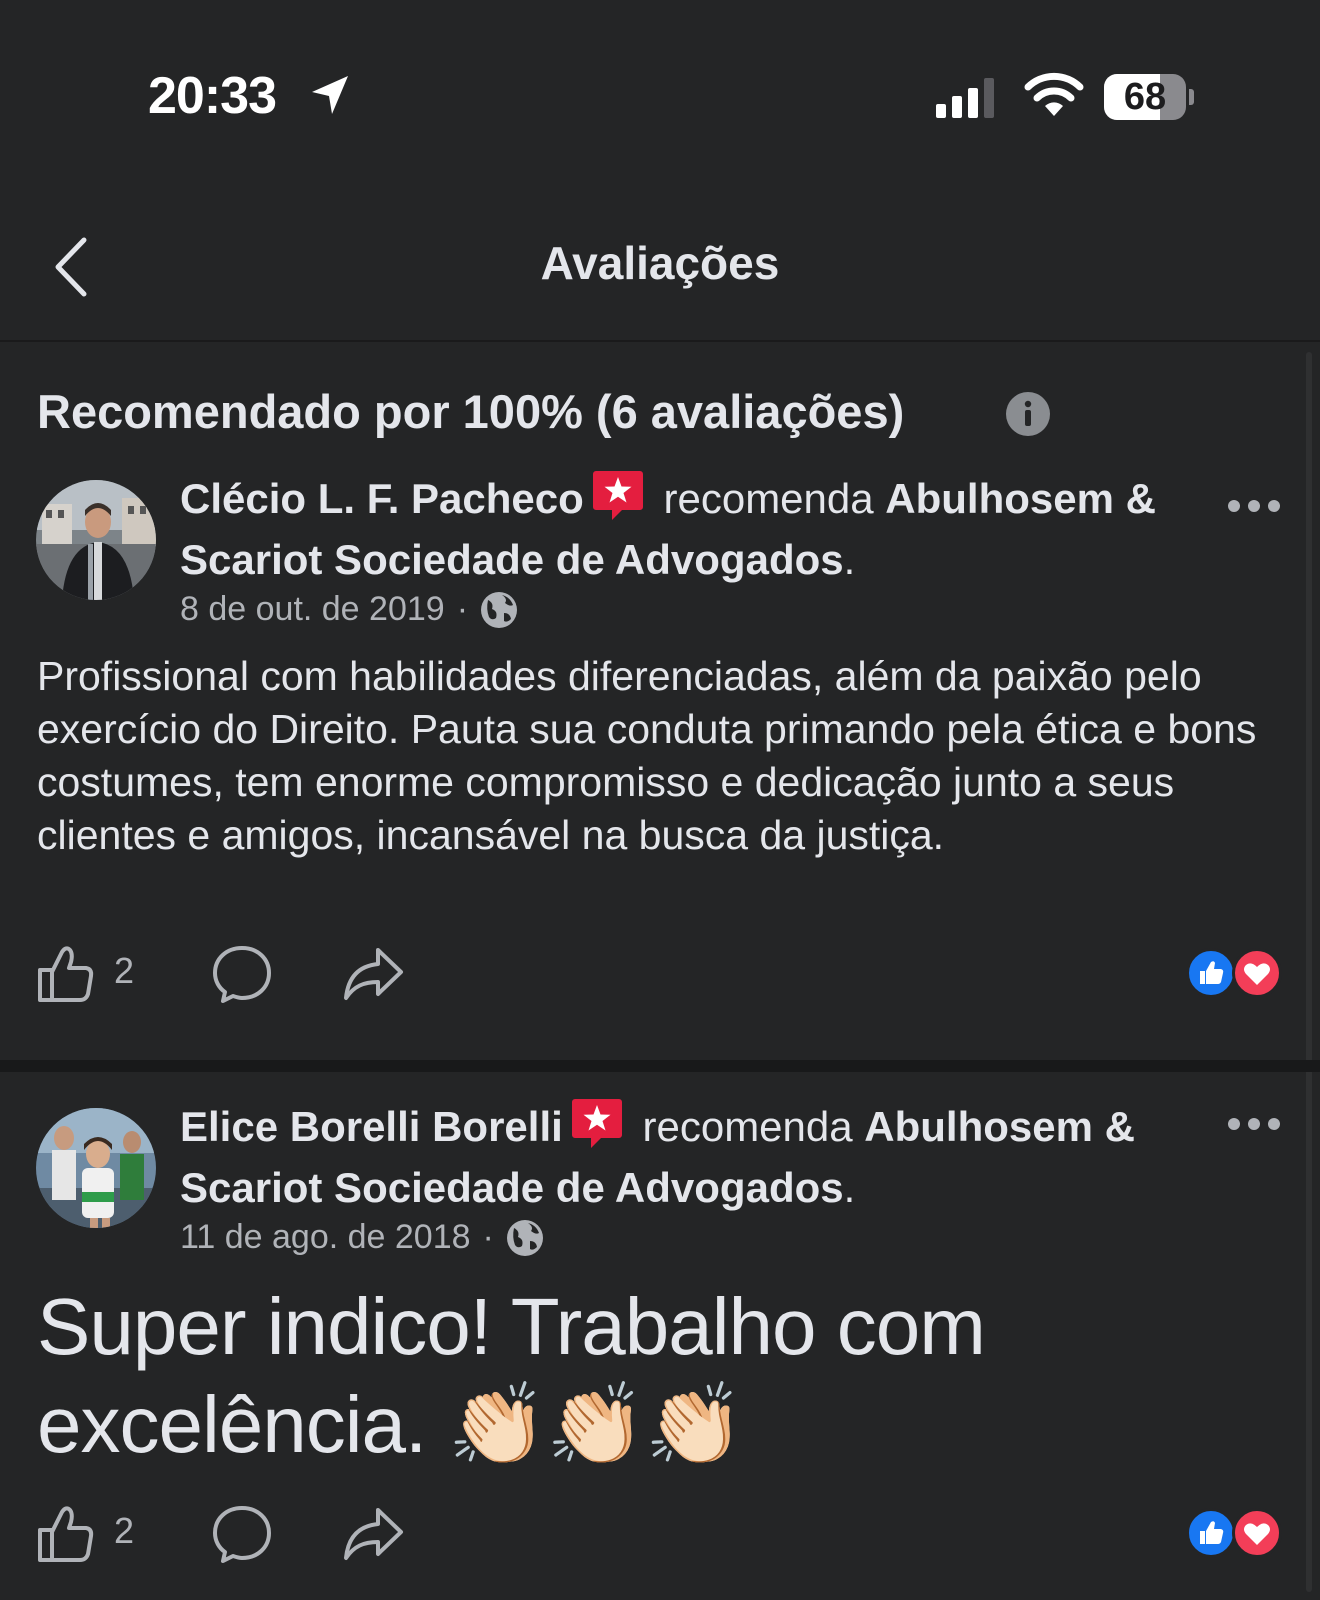  I want to click on wifi-icon, so click(1054, 94).